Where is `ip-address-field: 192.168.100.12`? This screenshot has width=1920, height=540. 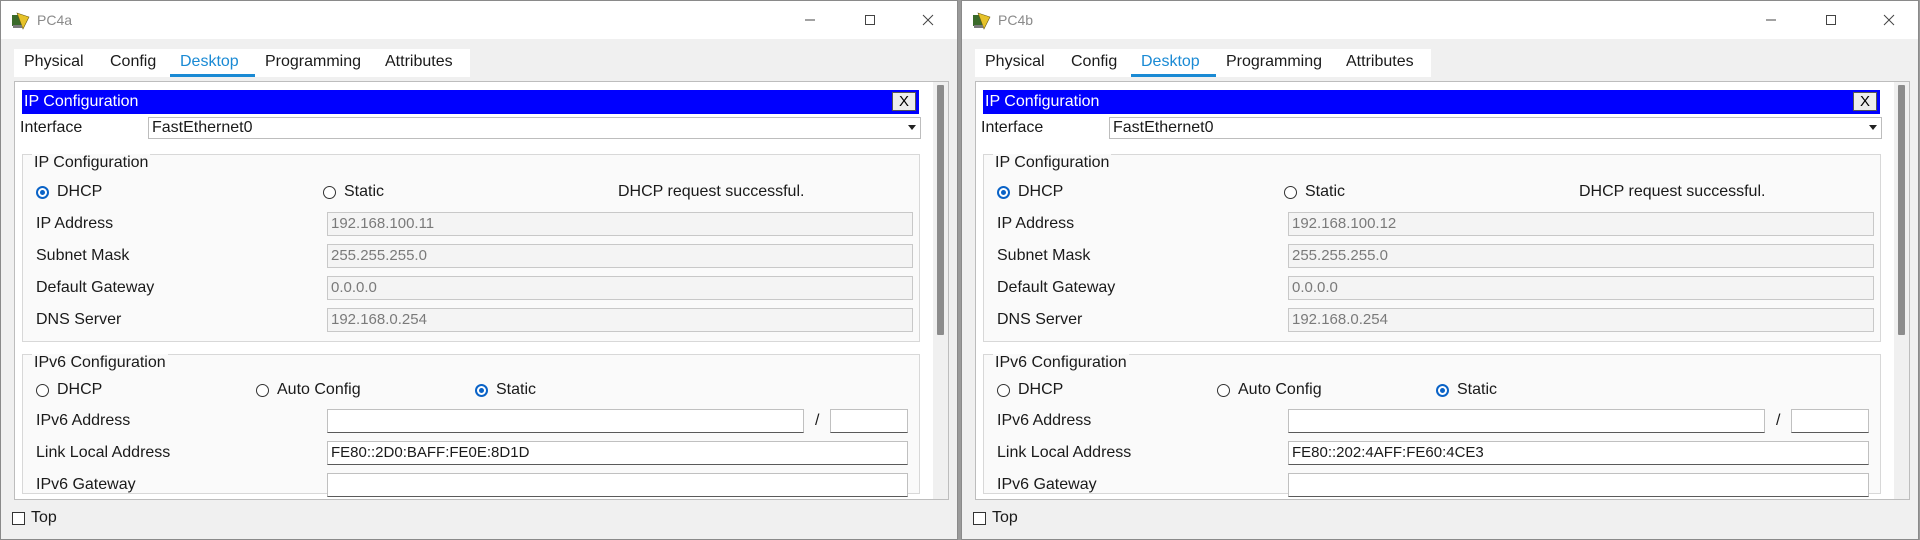 ip-address-field: 192.168.100.12 is located at coordinates (1581, 224).